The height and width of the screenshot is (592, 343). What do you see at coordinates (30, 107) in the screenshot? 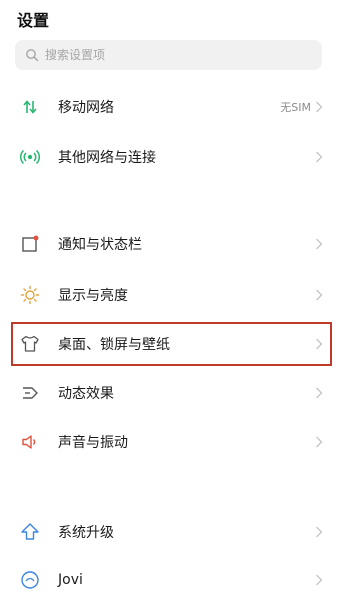
I see `mobile-network-icon` at bounding box center [30, 107].